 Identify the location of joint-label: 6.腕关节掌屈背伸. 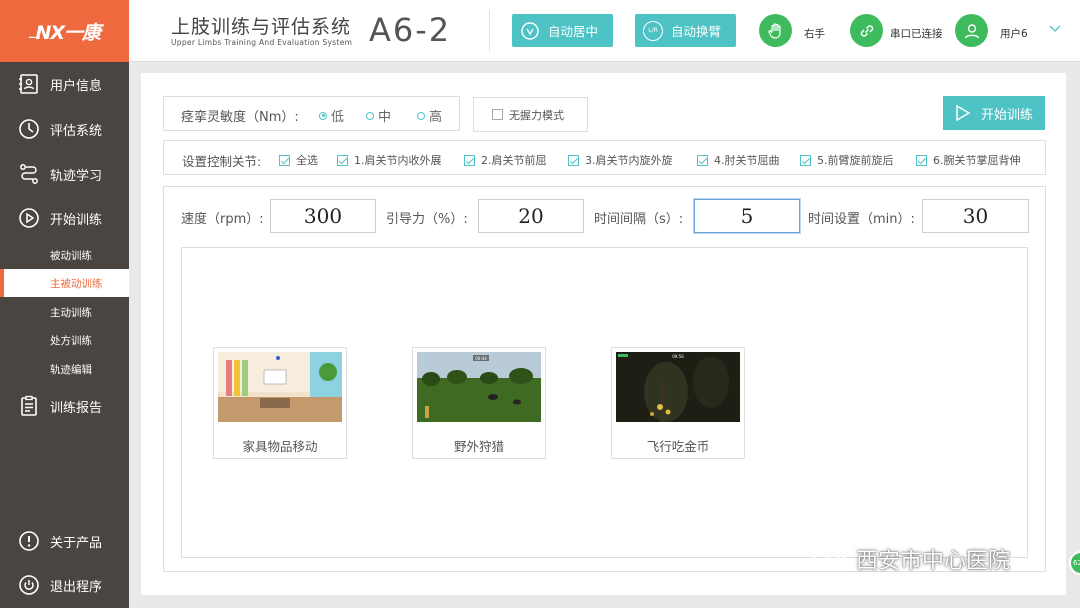
(977, 160).